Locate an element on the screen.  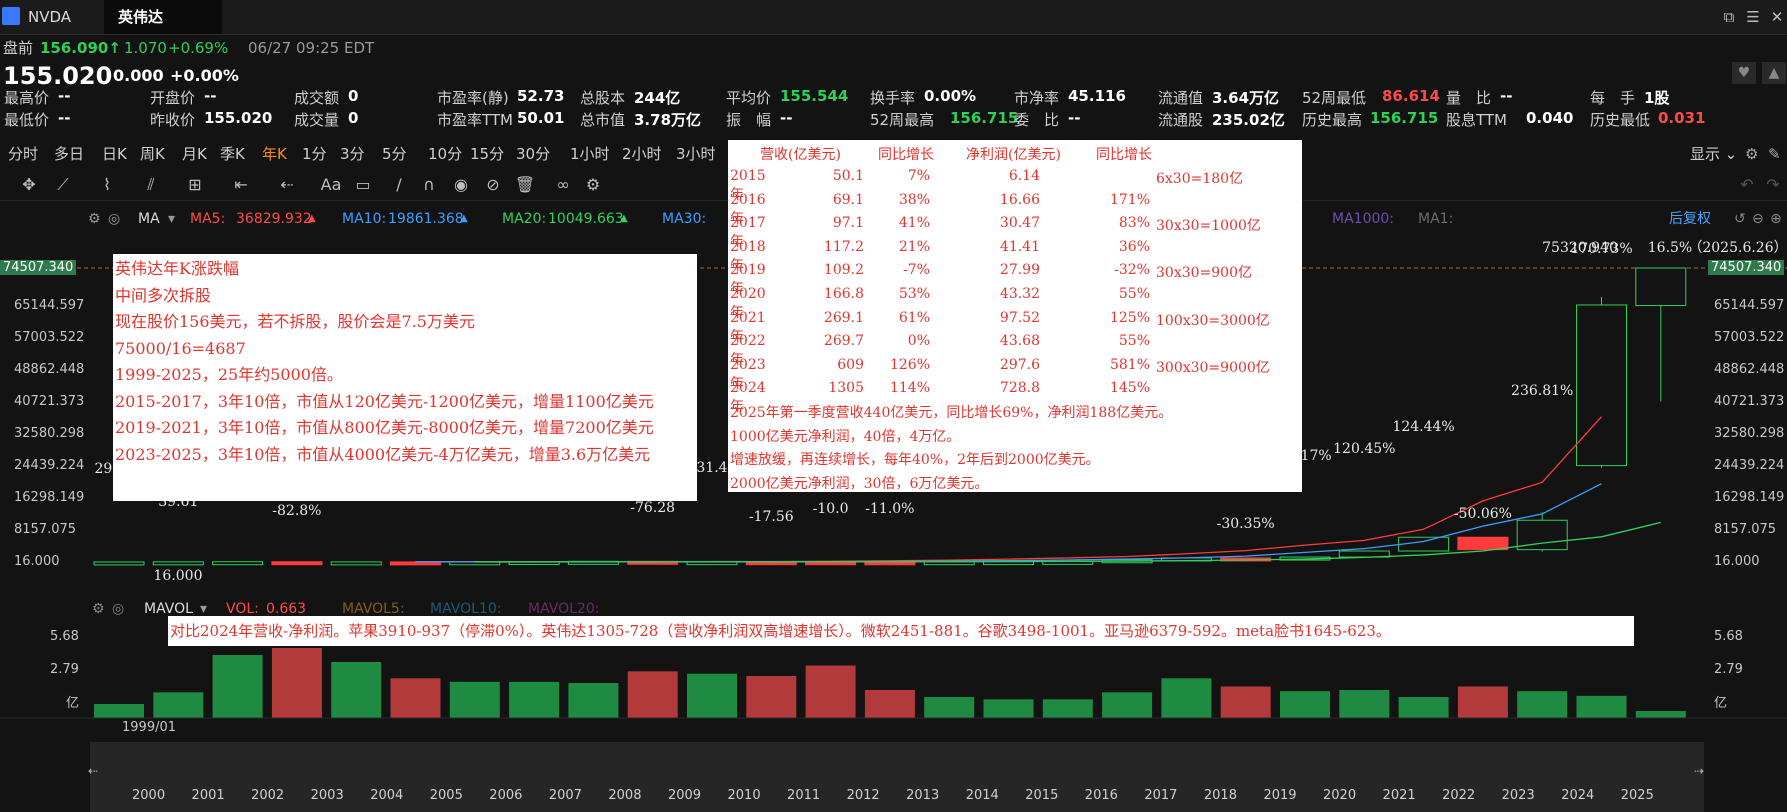
stat-value: 156.715 is located at coordinates (1404, 118).